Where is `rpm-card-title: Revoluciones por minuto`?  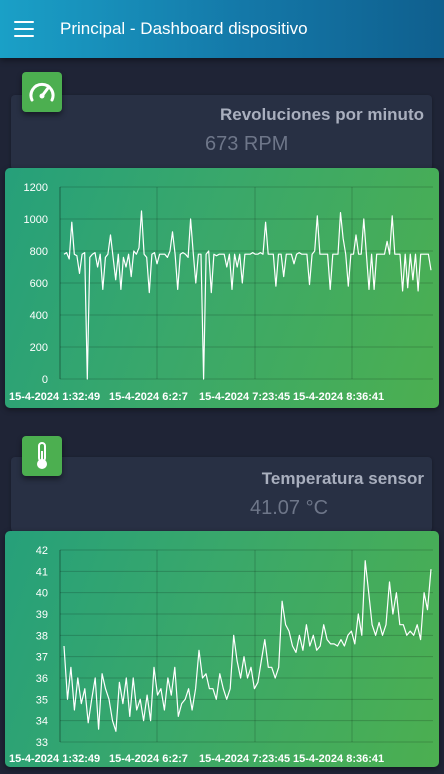 rpm-card-title: Revoluciones por minuto is located at coordinates (321, 114).